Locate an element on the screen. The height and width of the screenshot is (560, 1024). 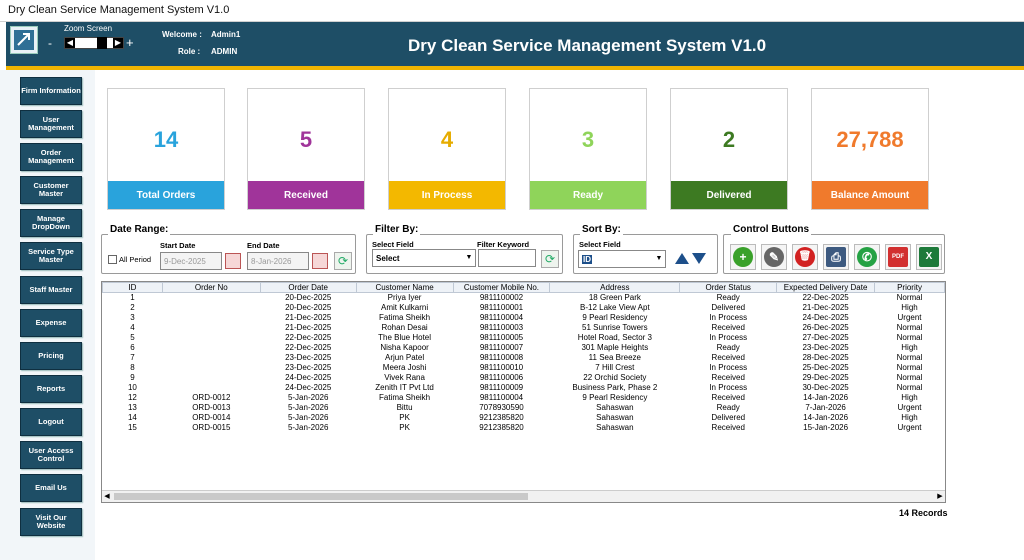
print-icon: ⎙ is located at coordinates (836, 257).